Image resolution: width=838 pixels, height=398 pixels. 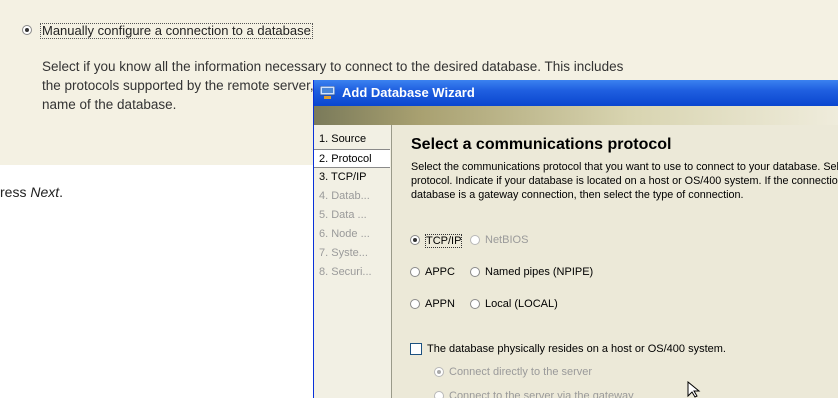 I want to click on tcpip-label: TCP/IP, so click(x=444, y=241).